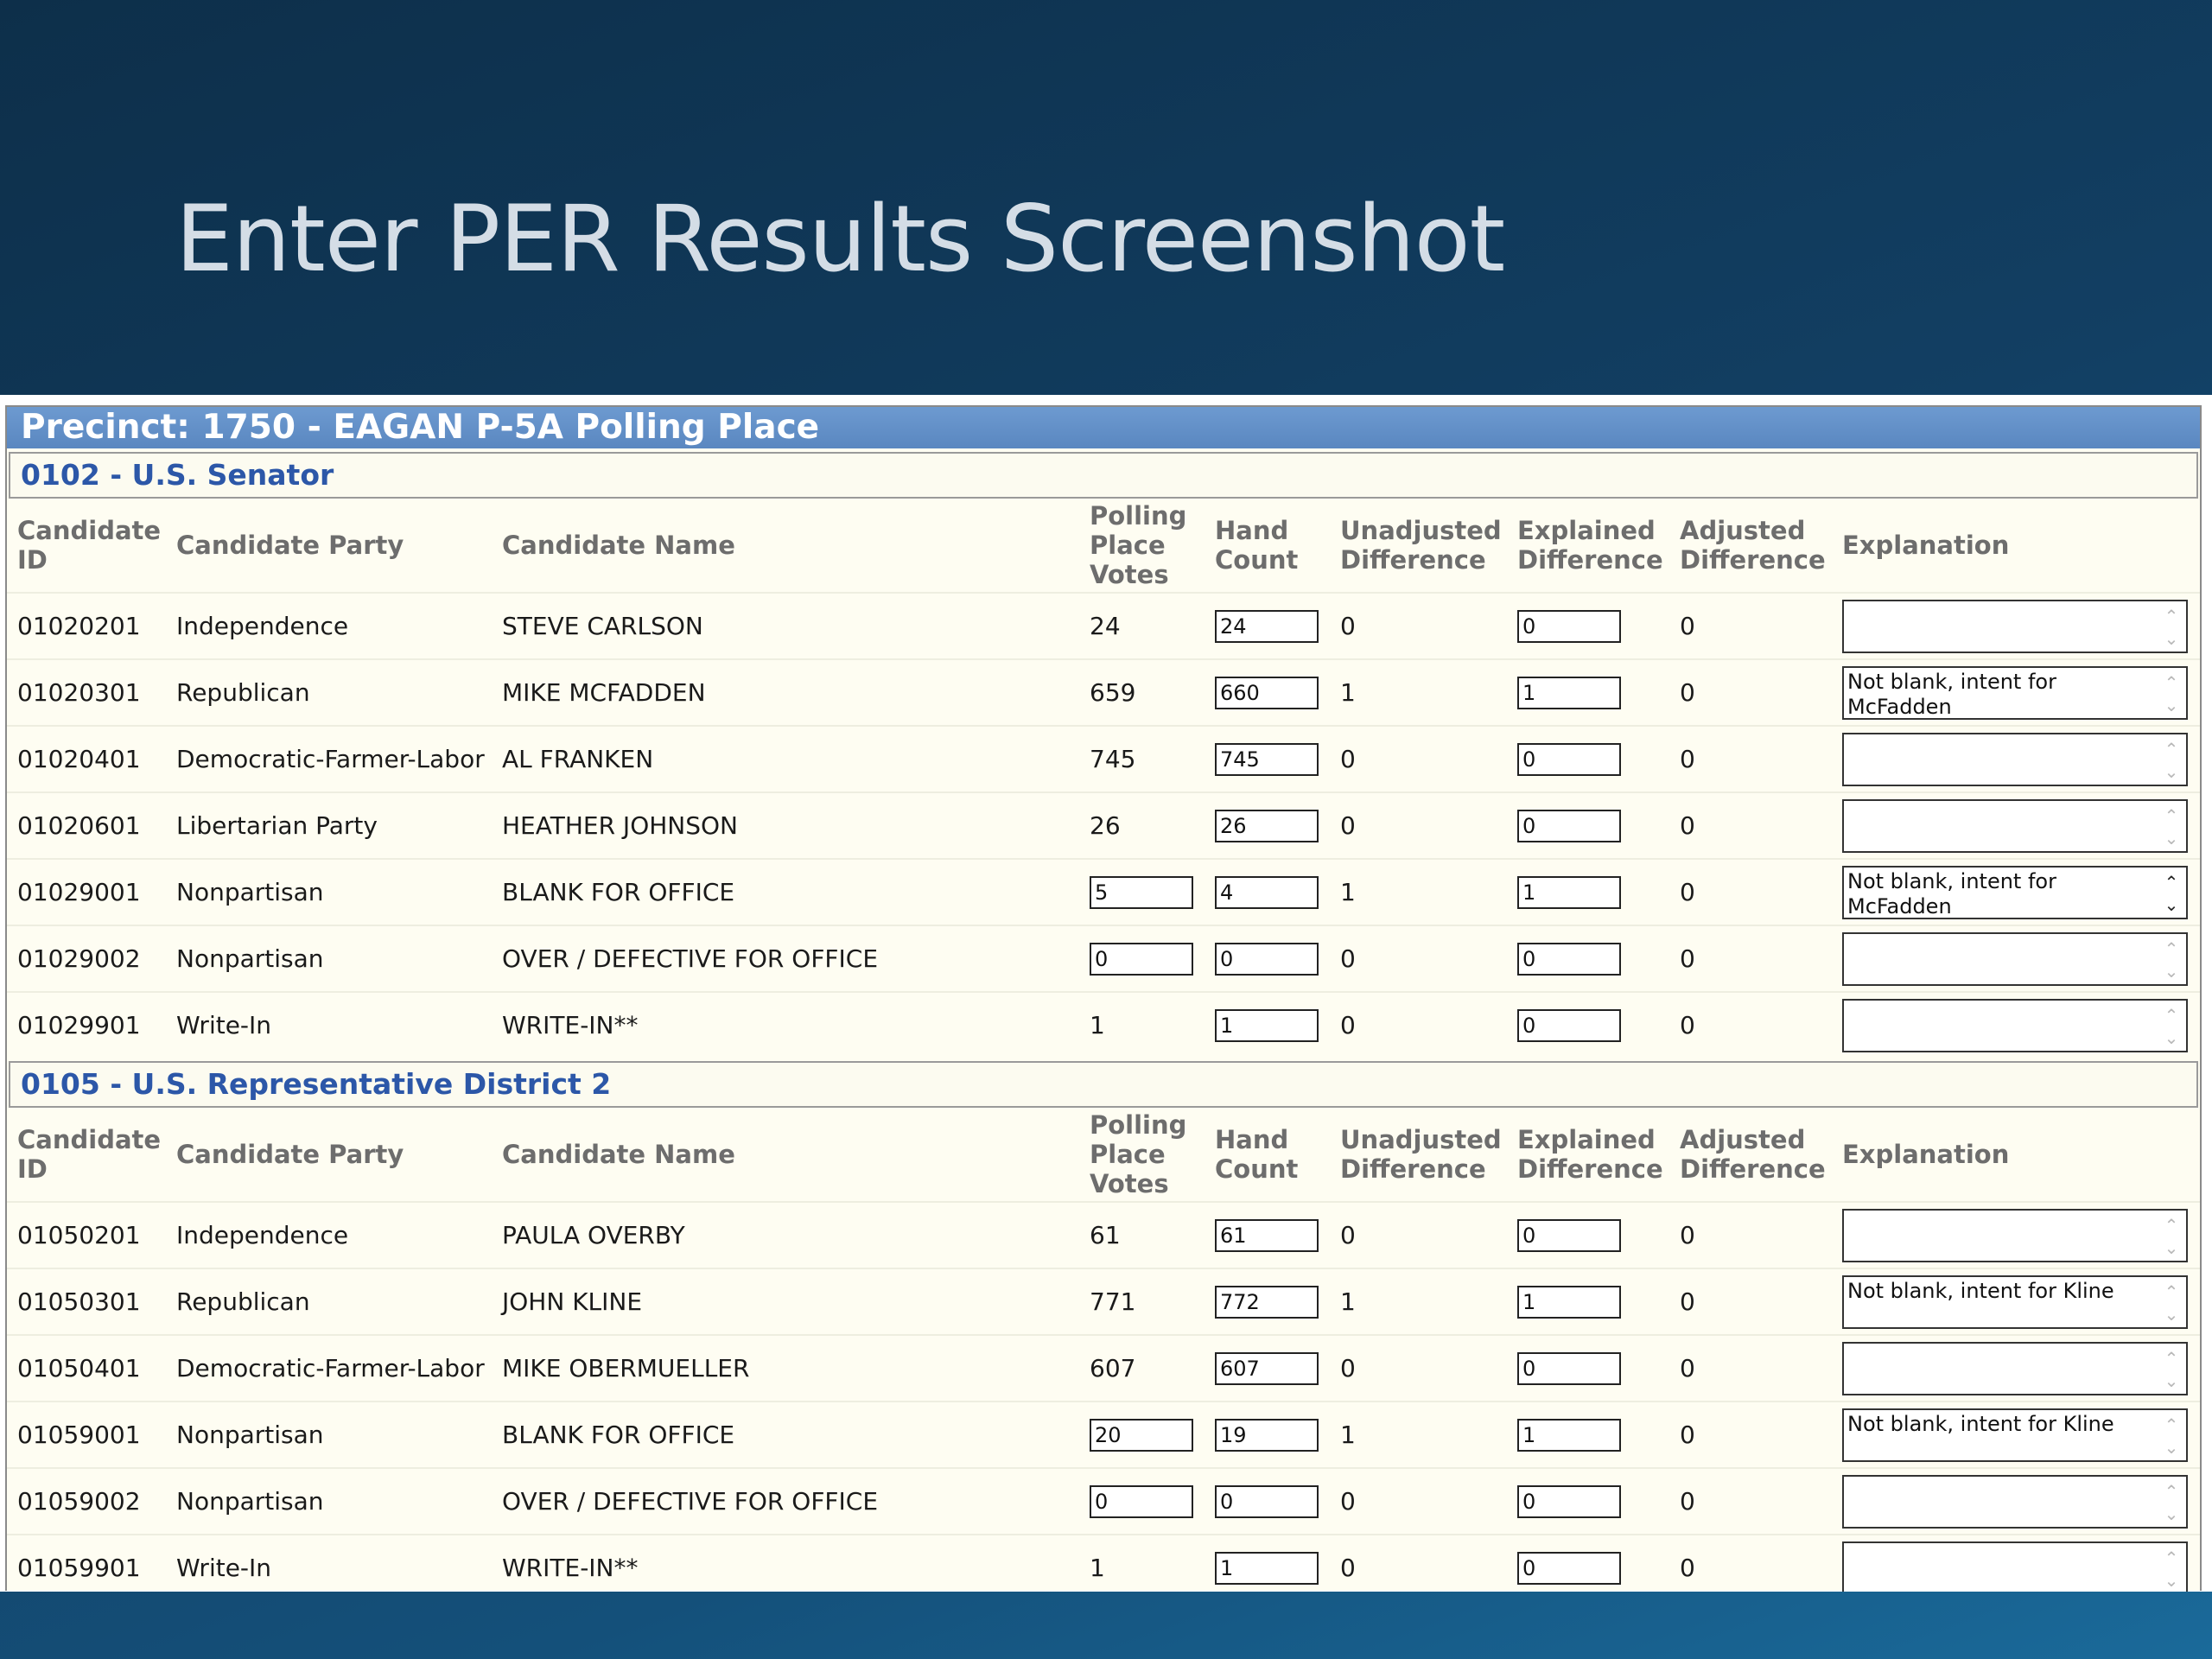 This screenshot has height=1659, width=2212. I want to click on explanation-text: Not blank, intent for Kline, so click(1981, 1423).